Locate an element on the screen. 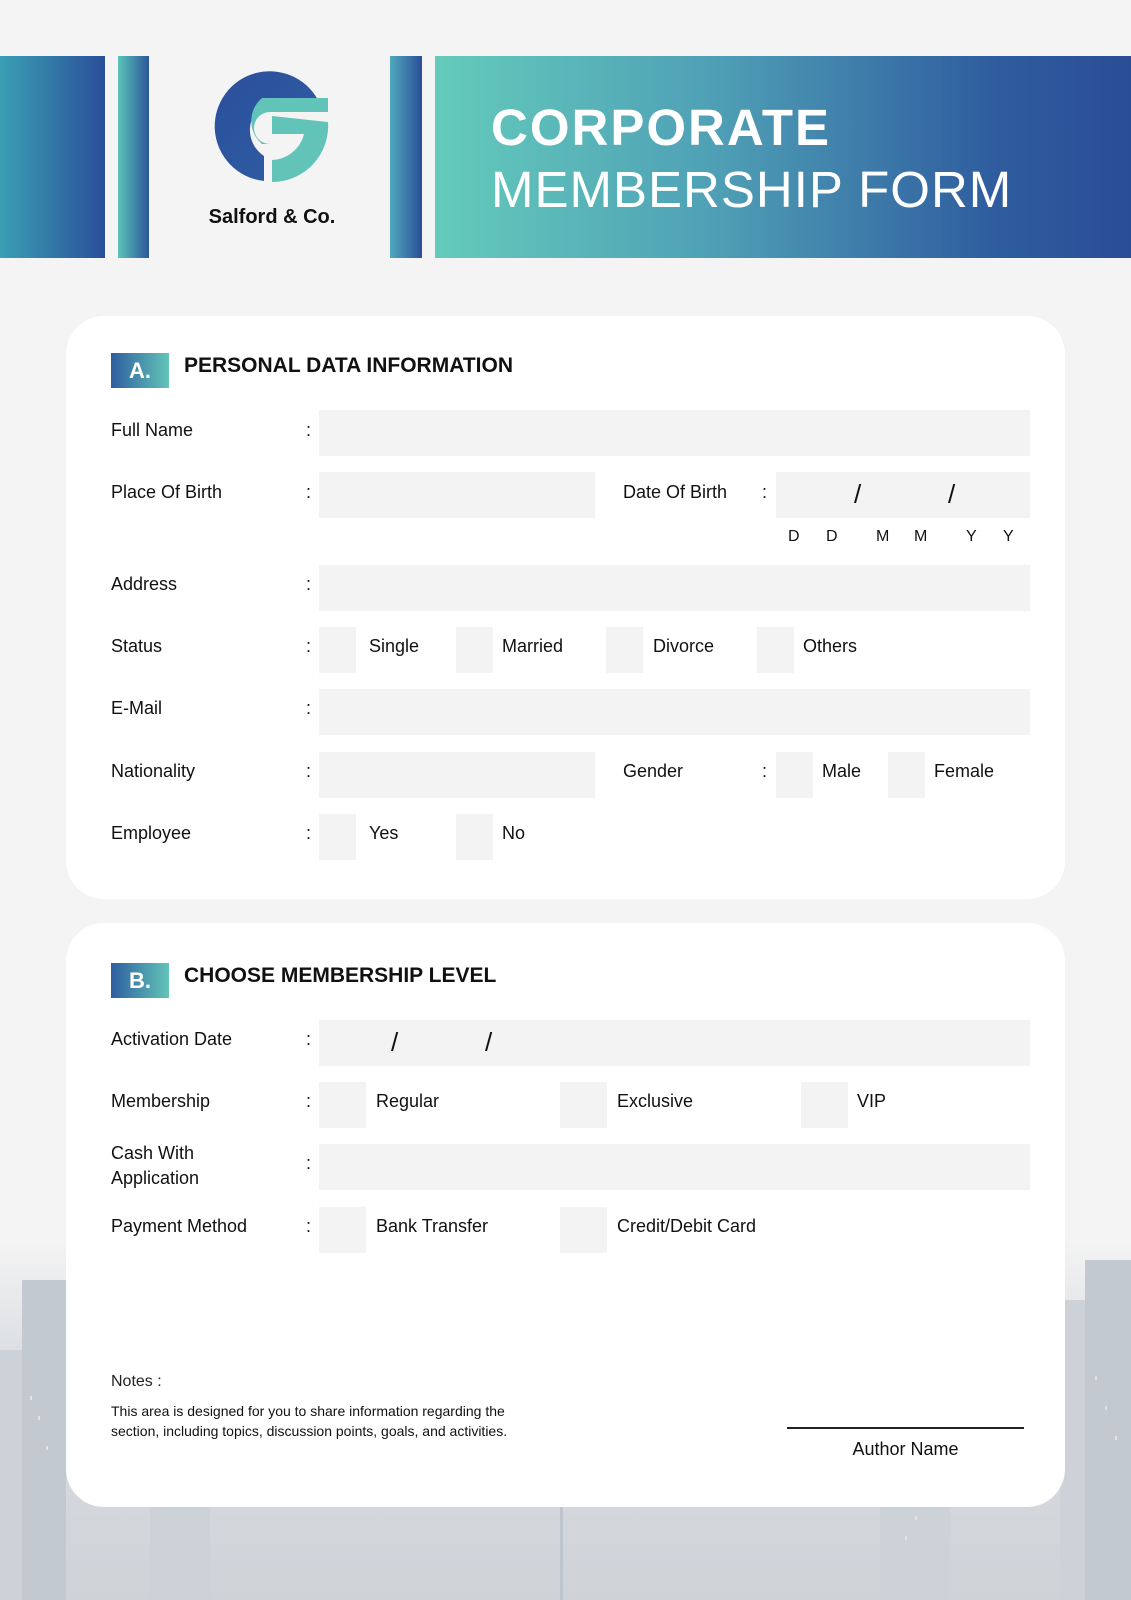 The image size is (1131, 1600). cash-label-line: Application is located at coordinates (155, 1178).